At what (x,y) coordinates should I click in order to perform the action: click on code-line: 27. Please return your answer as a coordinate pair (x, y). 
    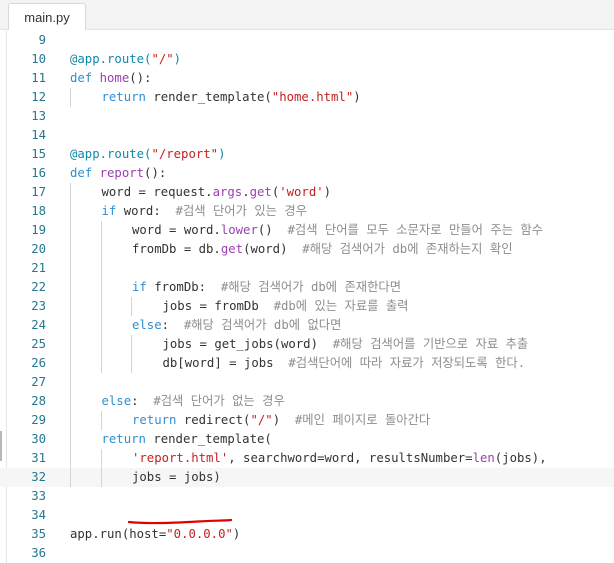
    Looking at the image, I should click on (307, 382).